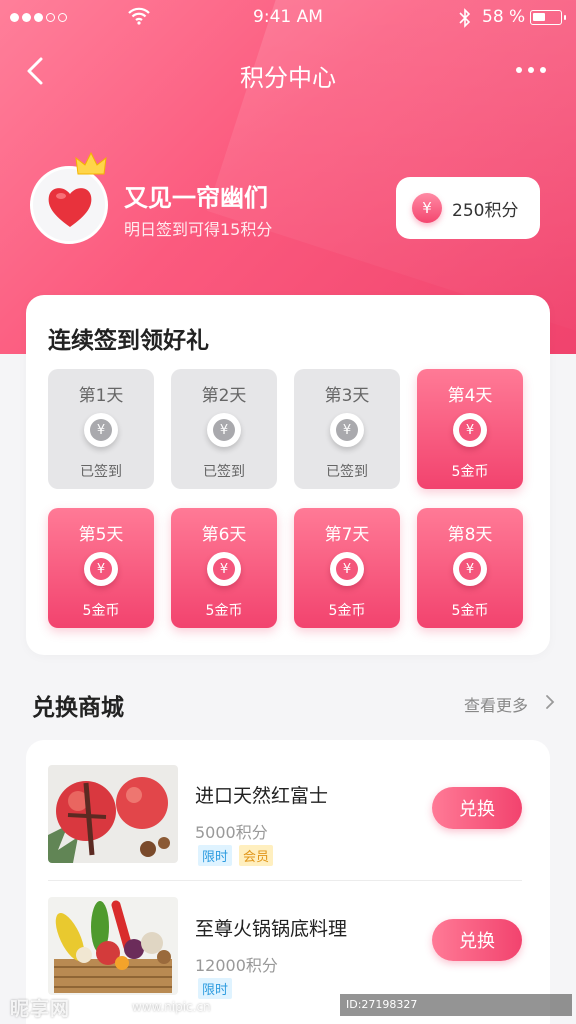 This screenshot has width=576, height=1024. Describe the element at coordinates (285, 880) in the screenshot. I see `divider` at that location.